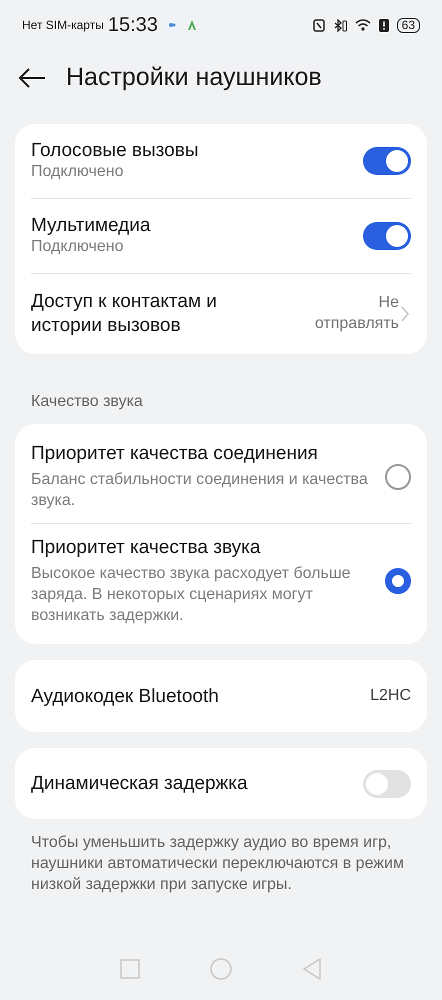  What do you see at coordinates (200, 490) in the screenshot?
I see `option-description: Баланс стабильности соединения и качества звука.` at bounding box center [200, 490].